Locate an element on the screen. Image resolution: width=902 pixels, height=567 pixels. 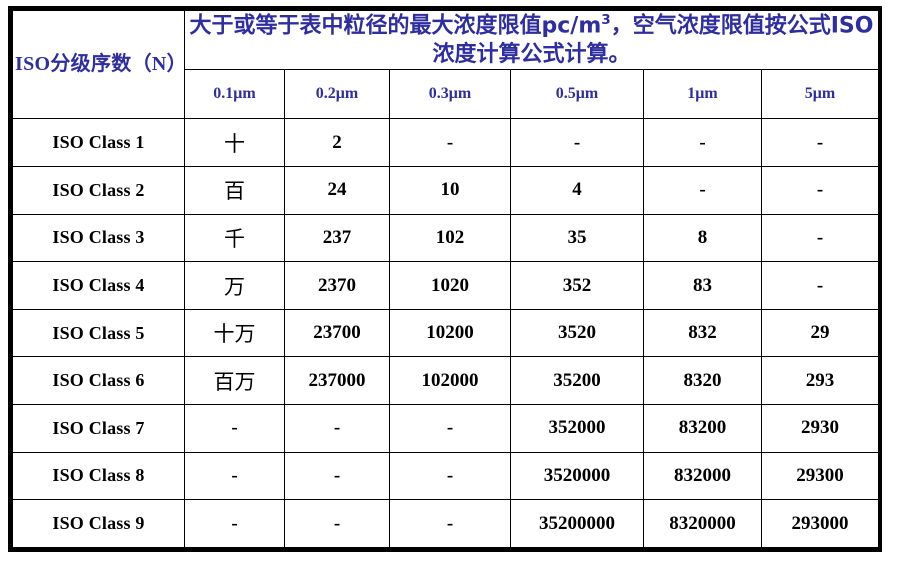
table-row: ISO Class 7- - -352000 83200 2930 is located at coordinates (445, 428).